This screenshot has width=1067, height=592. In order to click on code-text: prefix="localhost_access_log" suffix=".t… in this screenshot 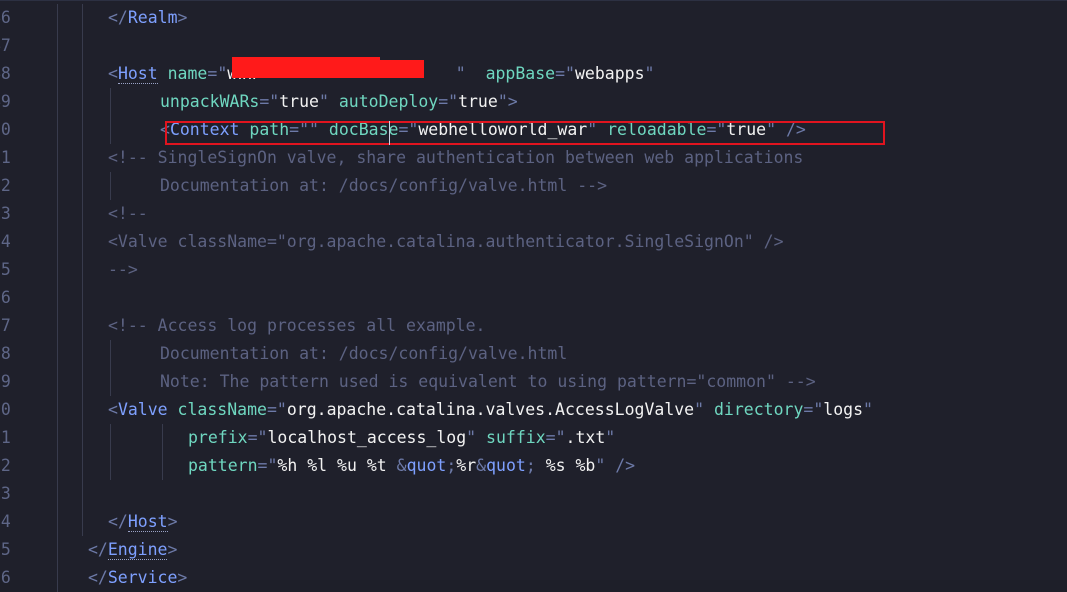, I will do `click(401, 438)`.